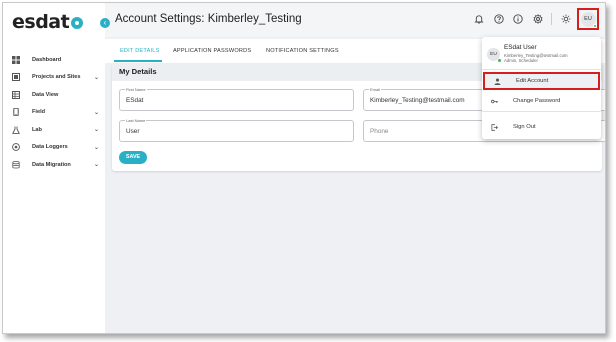 The image size is (616, 342). I want to click on collapse-sidebar-icon: ‹, so click(105, 23).